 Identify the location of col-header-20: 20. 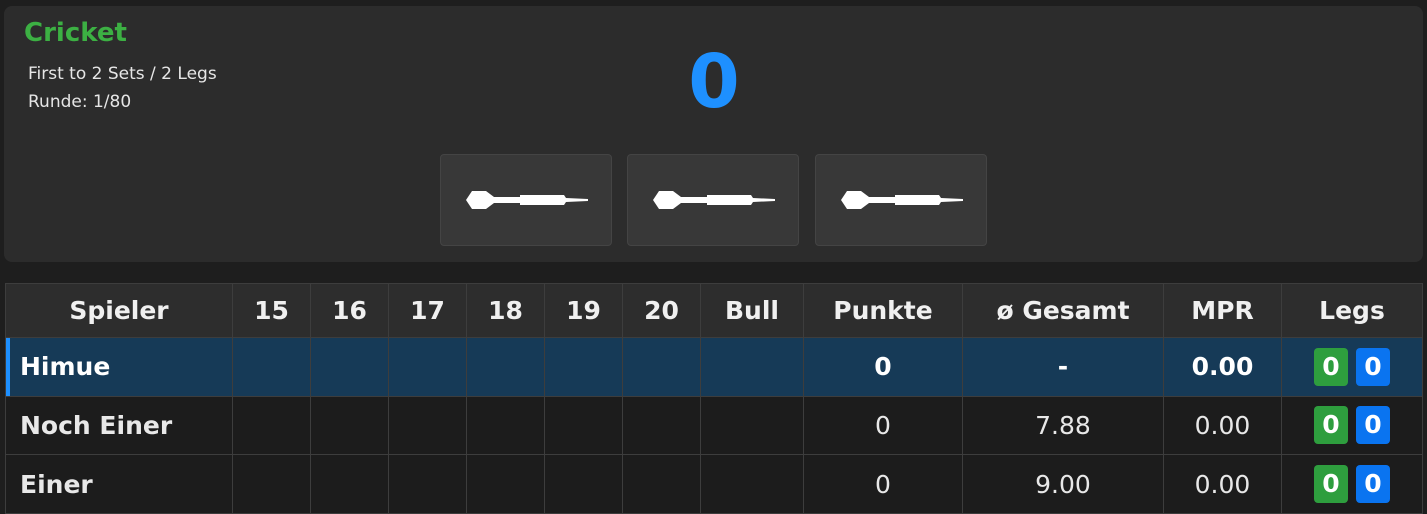
(661, 310).